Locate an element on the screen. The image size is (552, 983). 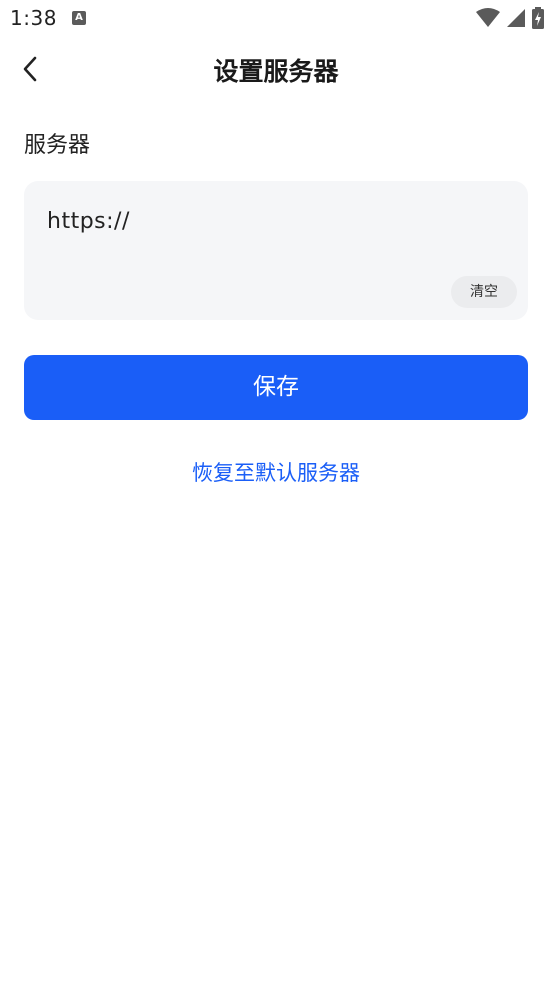
clear-button: 清空 is located at coordinates (484, 292).